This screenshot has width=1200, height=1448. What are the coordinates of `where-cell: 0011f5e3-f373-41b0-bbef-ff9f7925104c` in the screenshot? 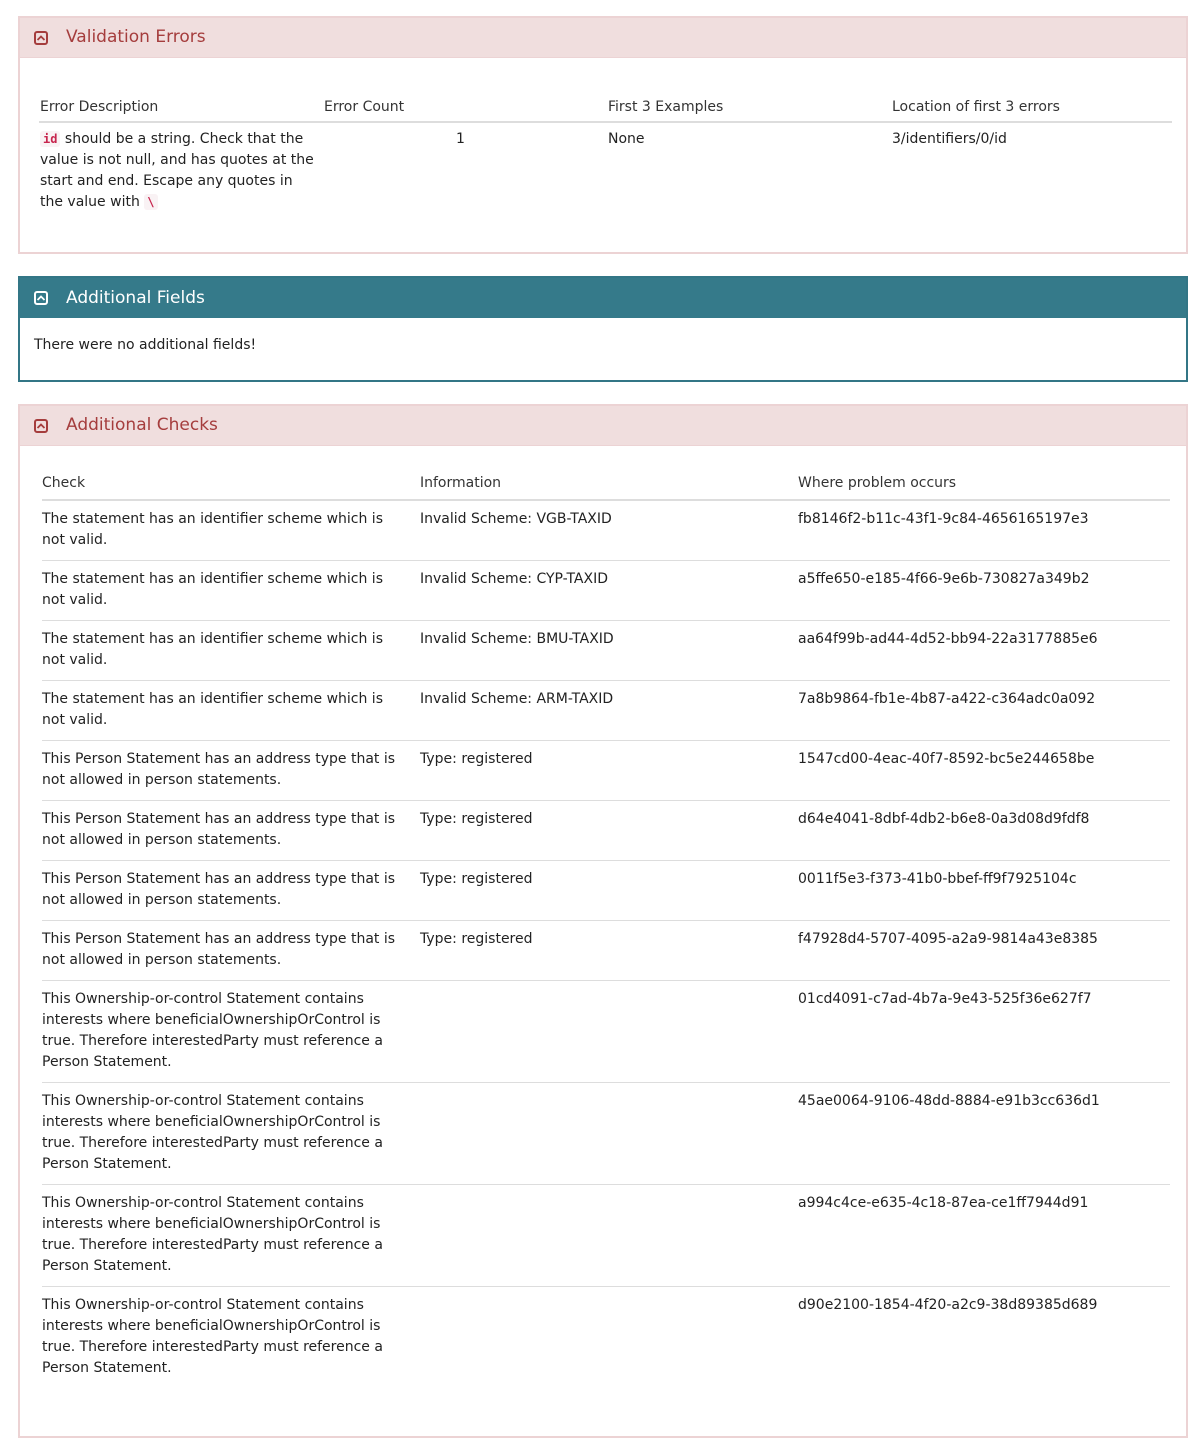 It's located at (984, 890).